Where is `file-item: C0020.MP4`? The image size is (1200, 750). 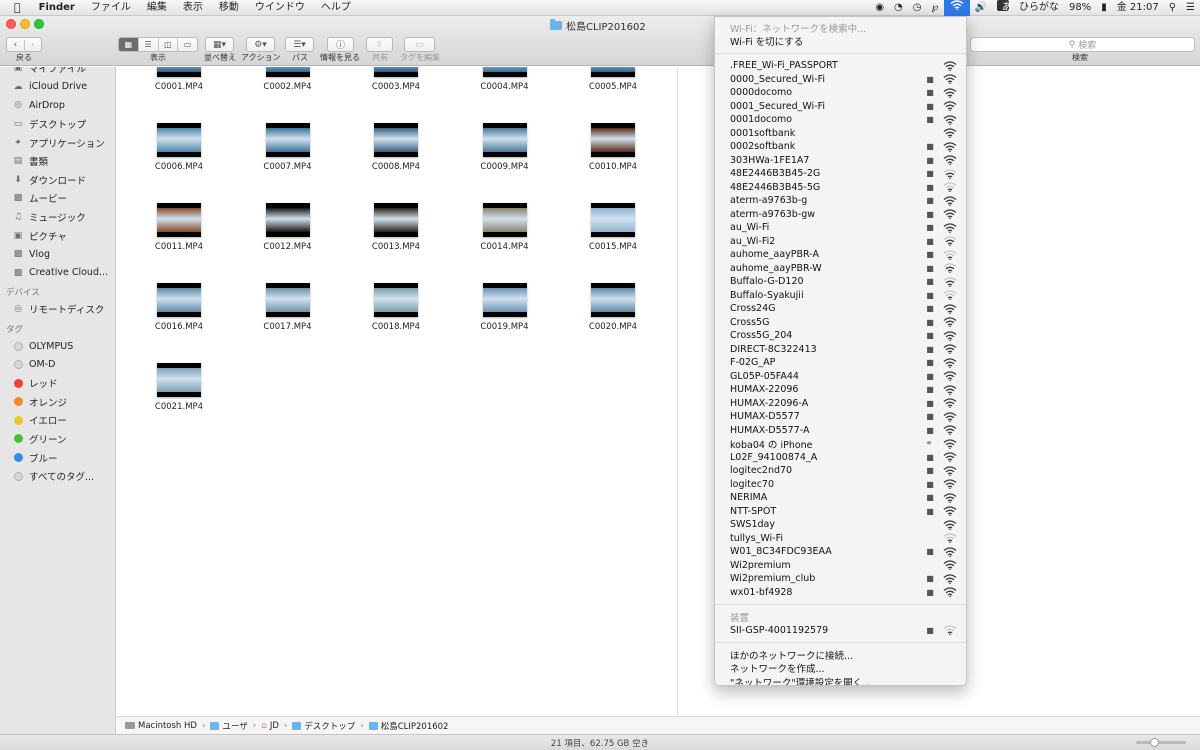 file-item: C0020.MP4 is located at coordinates (613, 307).